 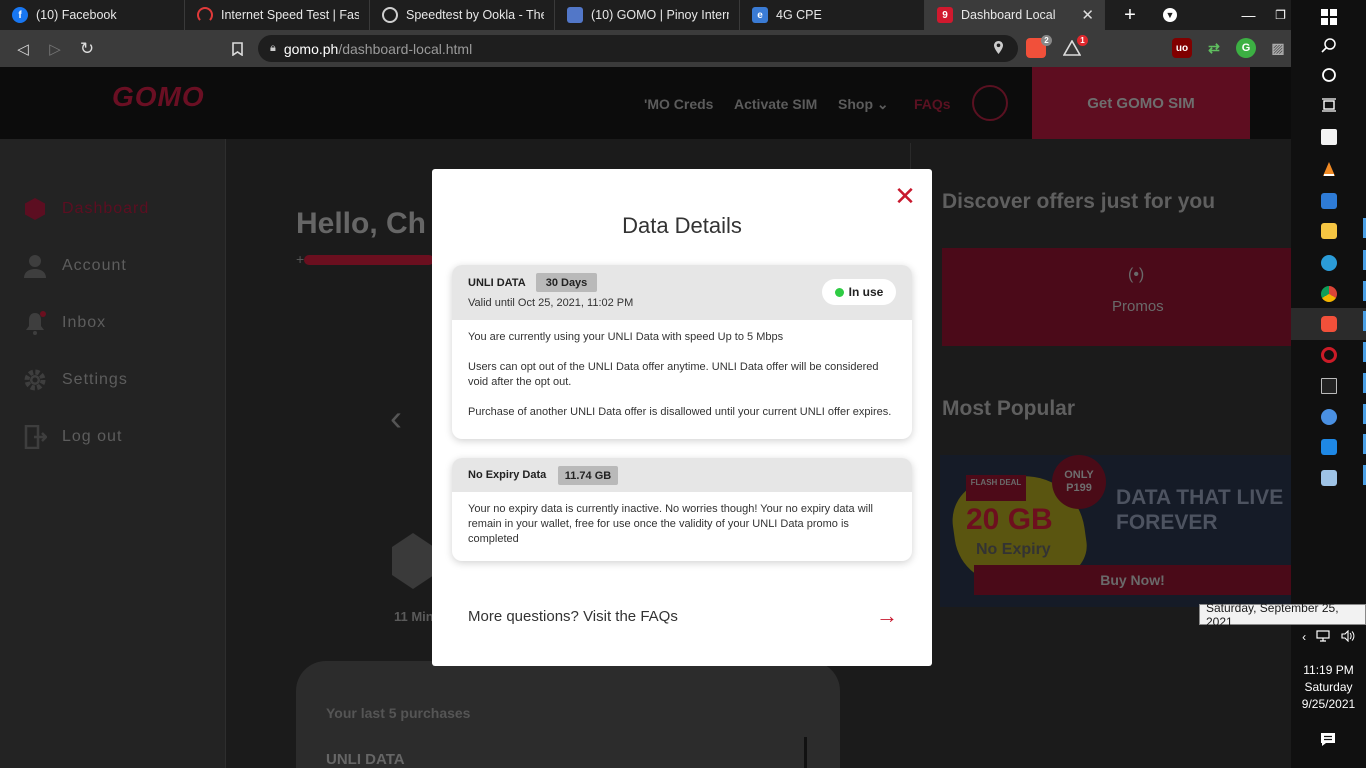 What do you see at coordinates (1182, 48) in the screenshot?
I see `ublock-icon: uo` at bounding box center [1182, 48].